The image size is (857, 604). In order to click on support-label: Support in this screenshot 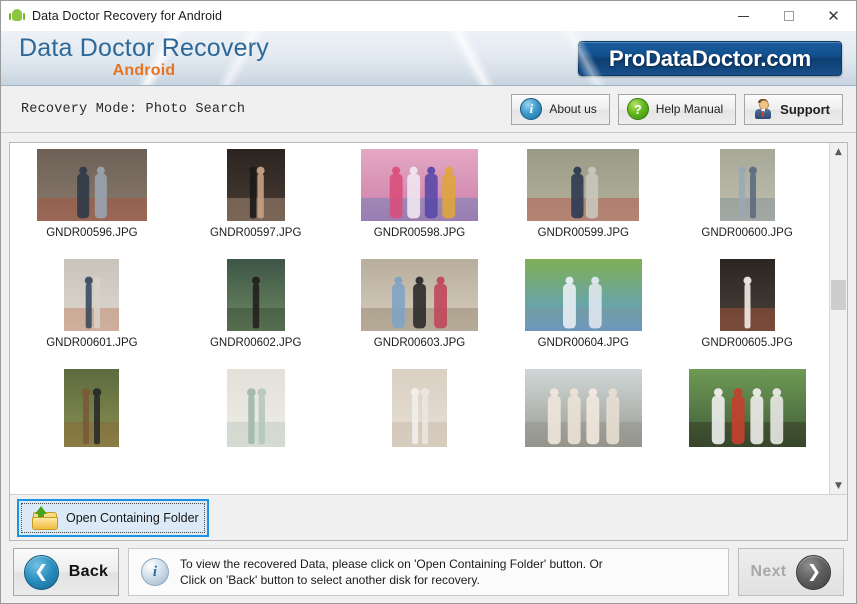, I will do `click(805, 109)`.